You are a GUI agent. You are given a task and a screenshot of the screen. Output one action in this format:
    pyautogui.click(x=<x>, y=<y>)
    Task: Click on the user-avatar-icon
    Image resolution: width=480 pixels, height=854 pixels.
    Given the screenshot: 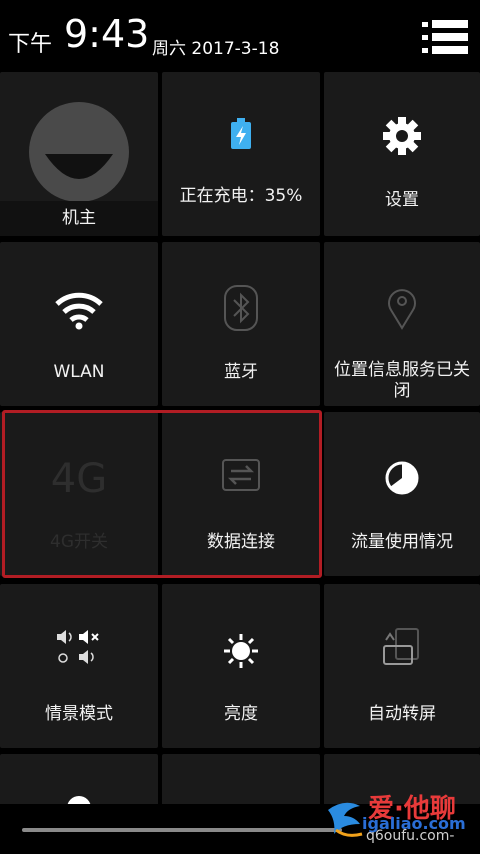 What is the action you would take?
    pyautogui.click(x=79, y=152)
    